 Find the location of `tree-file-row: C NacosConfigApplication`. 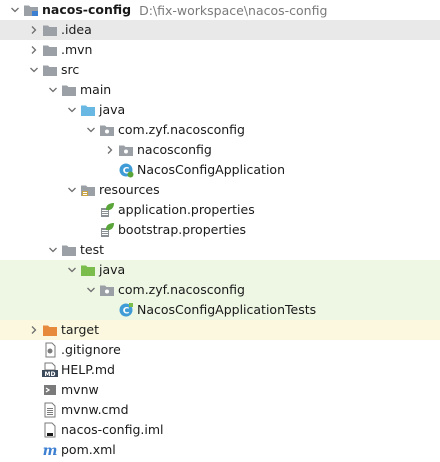

tree-file-row: C NacosConfigApplication is located at coordinates (220, 170).